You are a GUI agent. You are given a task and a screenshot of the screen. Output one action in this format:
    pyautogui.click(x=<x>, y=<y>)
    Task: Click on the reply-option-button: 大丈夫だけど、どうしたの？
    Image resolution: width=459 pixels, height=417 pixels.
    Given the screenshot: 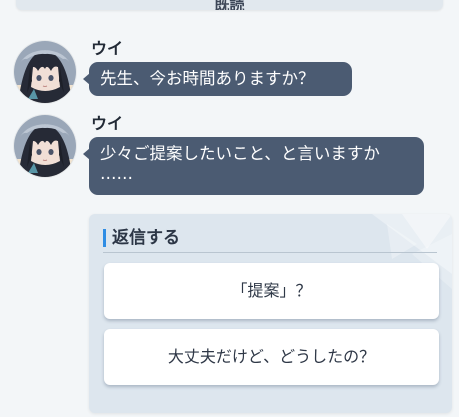 What is the action you would take?
    pyautogui.click(x=271, y=357)
    